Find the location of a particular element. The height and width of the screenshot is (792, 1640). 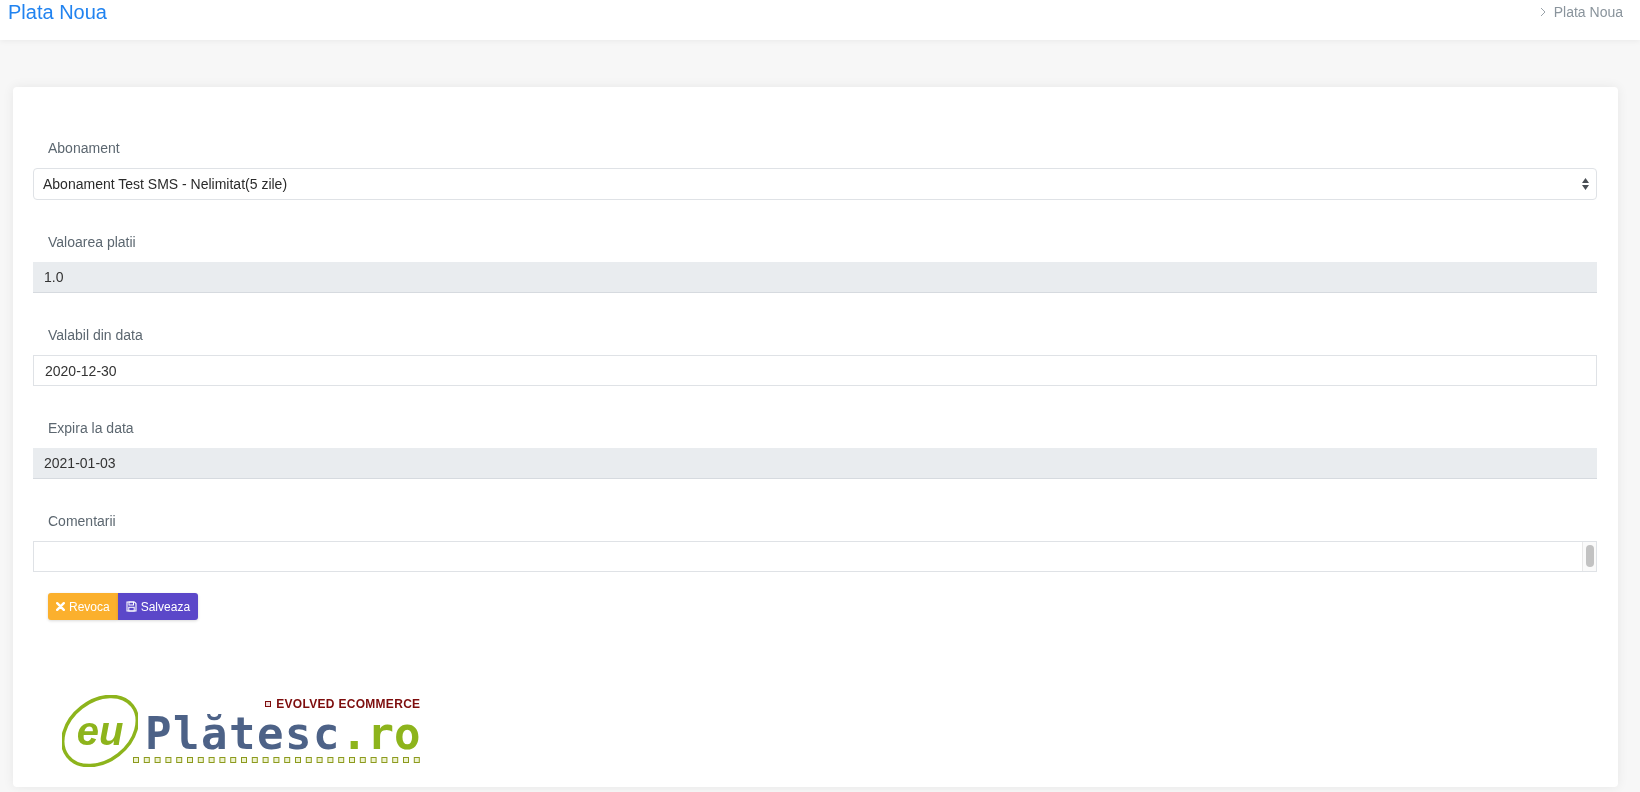

input-field: 2021-01-03 is located at coordinates (815, 463).